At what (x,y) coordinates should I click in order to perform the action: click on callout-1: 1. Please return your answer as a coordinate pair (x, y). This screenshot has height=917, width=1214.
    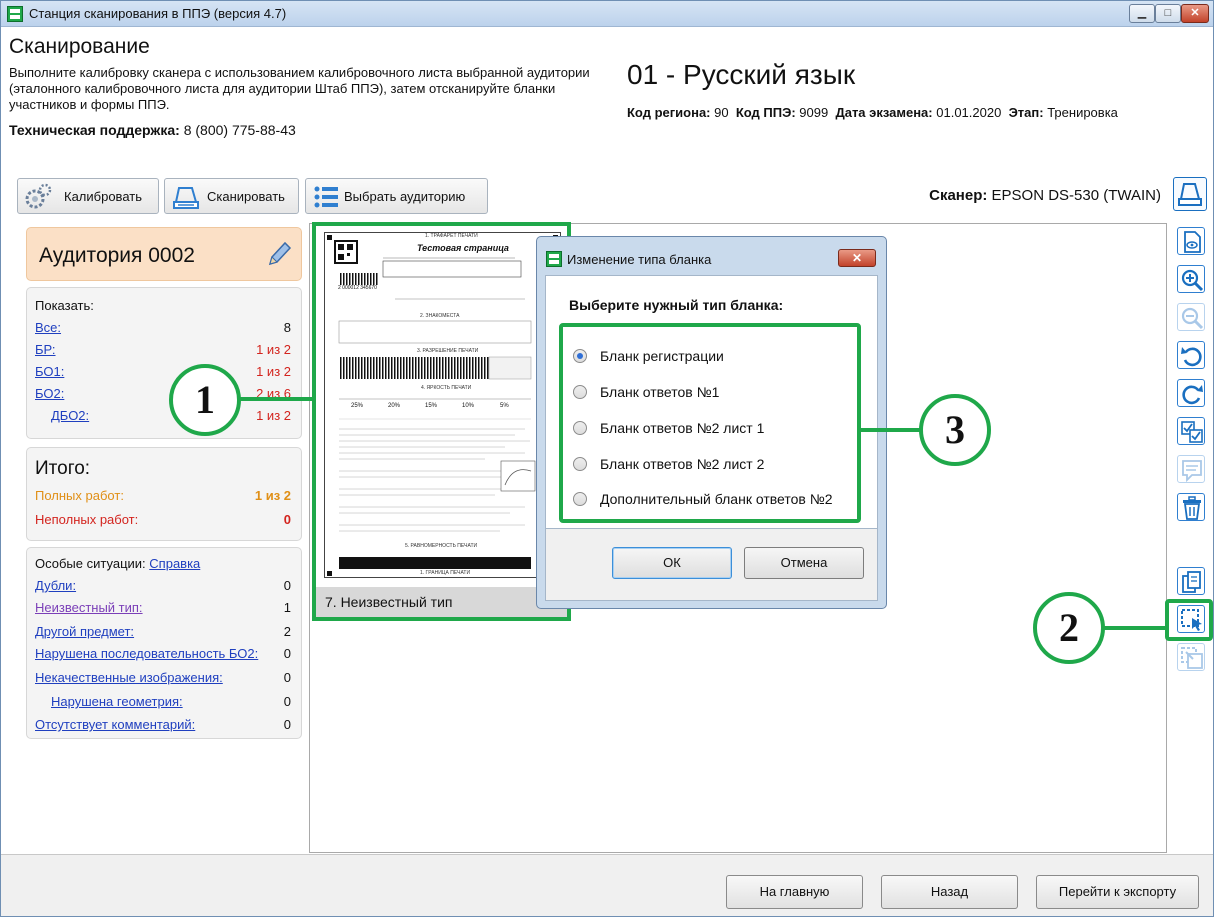
    Looking at the image, I should click on (205, 400).